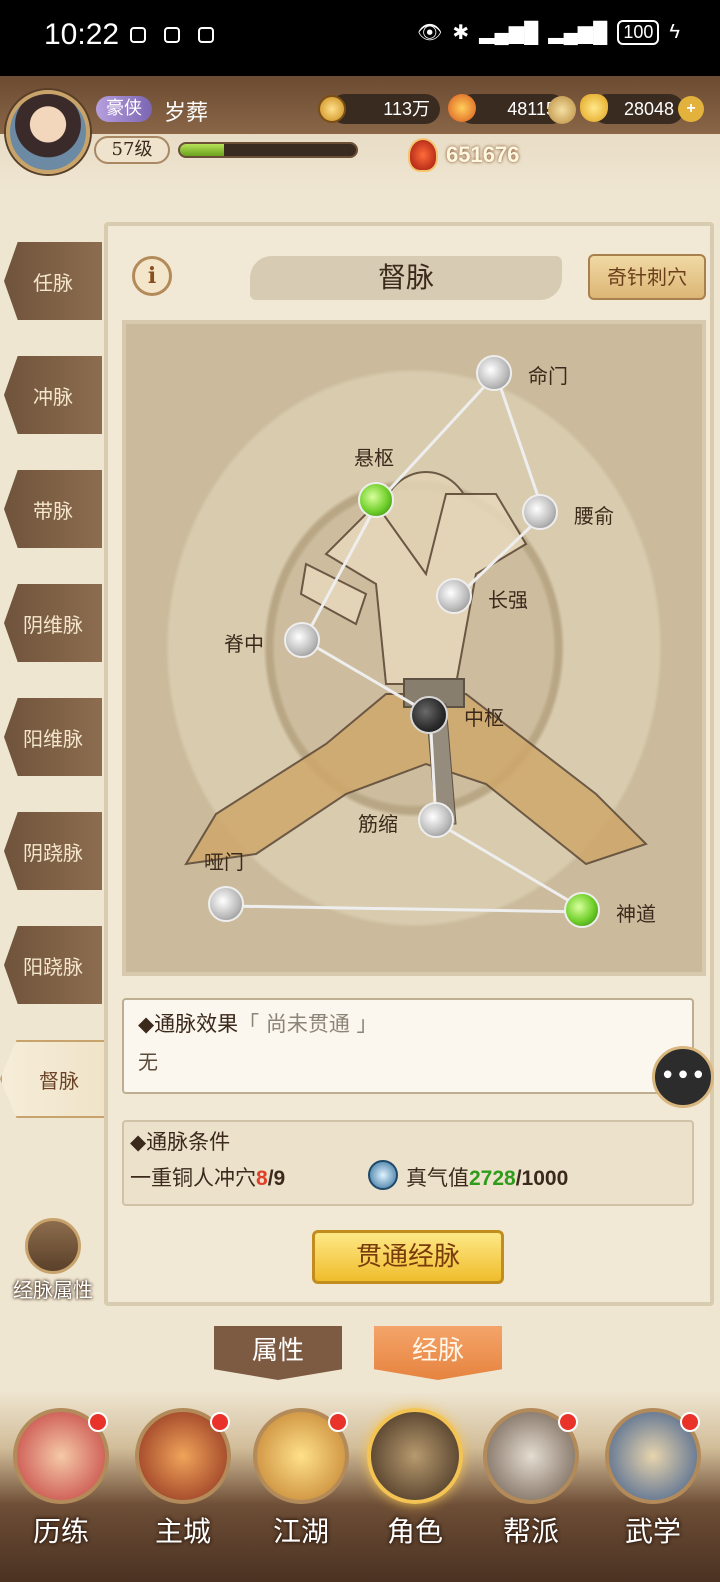 This screenshot has width=720, height=1582. What do you see at coordinates (483, 154) in the screenshot?
I see `combat-power: 651676` at bounding box center [483, 154].